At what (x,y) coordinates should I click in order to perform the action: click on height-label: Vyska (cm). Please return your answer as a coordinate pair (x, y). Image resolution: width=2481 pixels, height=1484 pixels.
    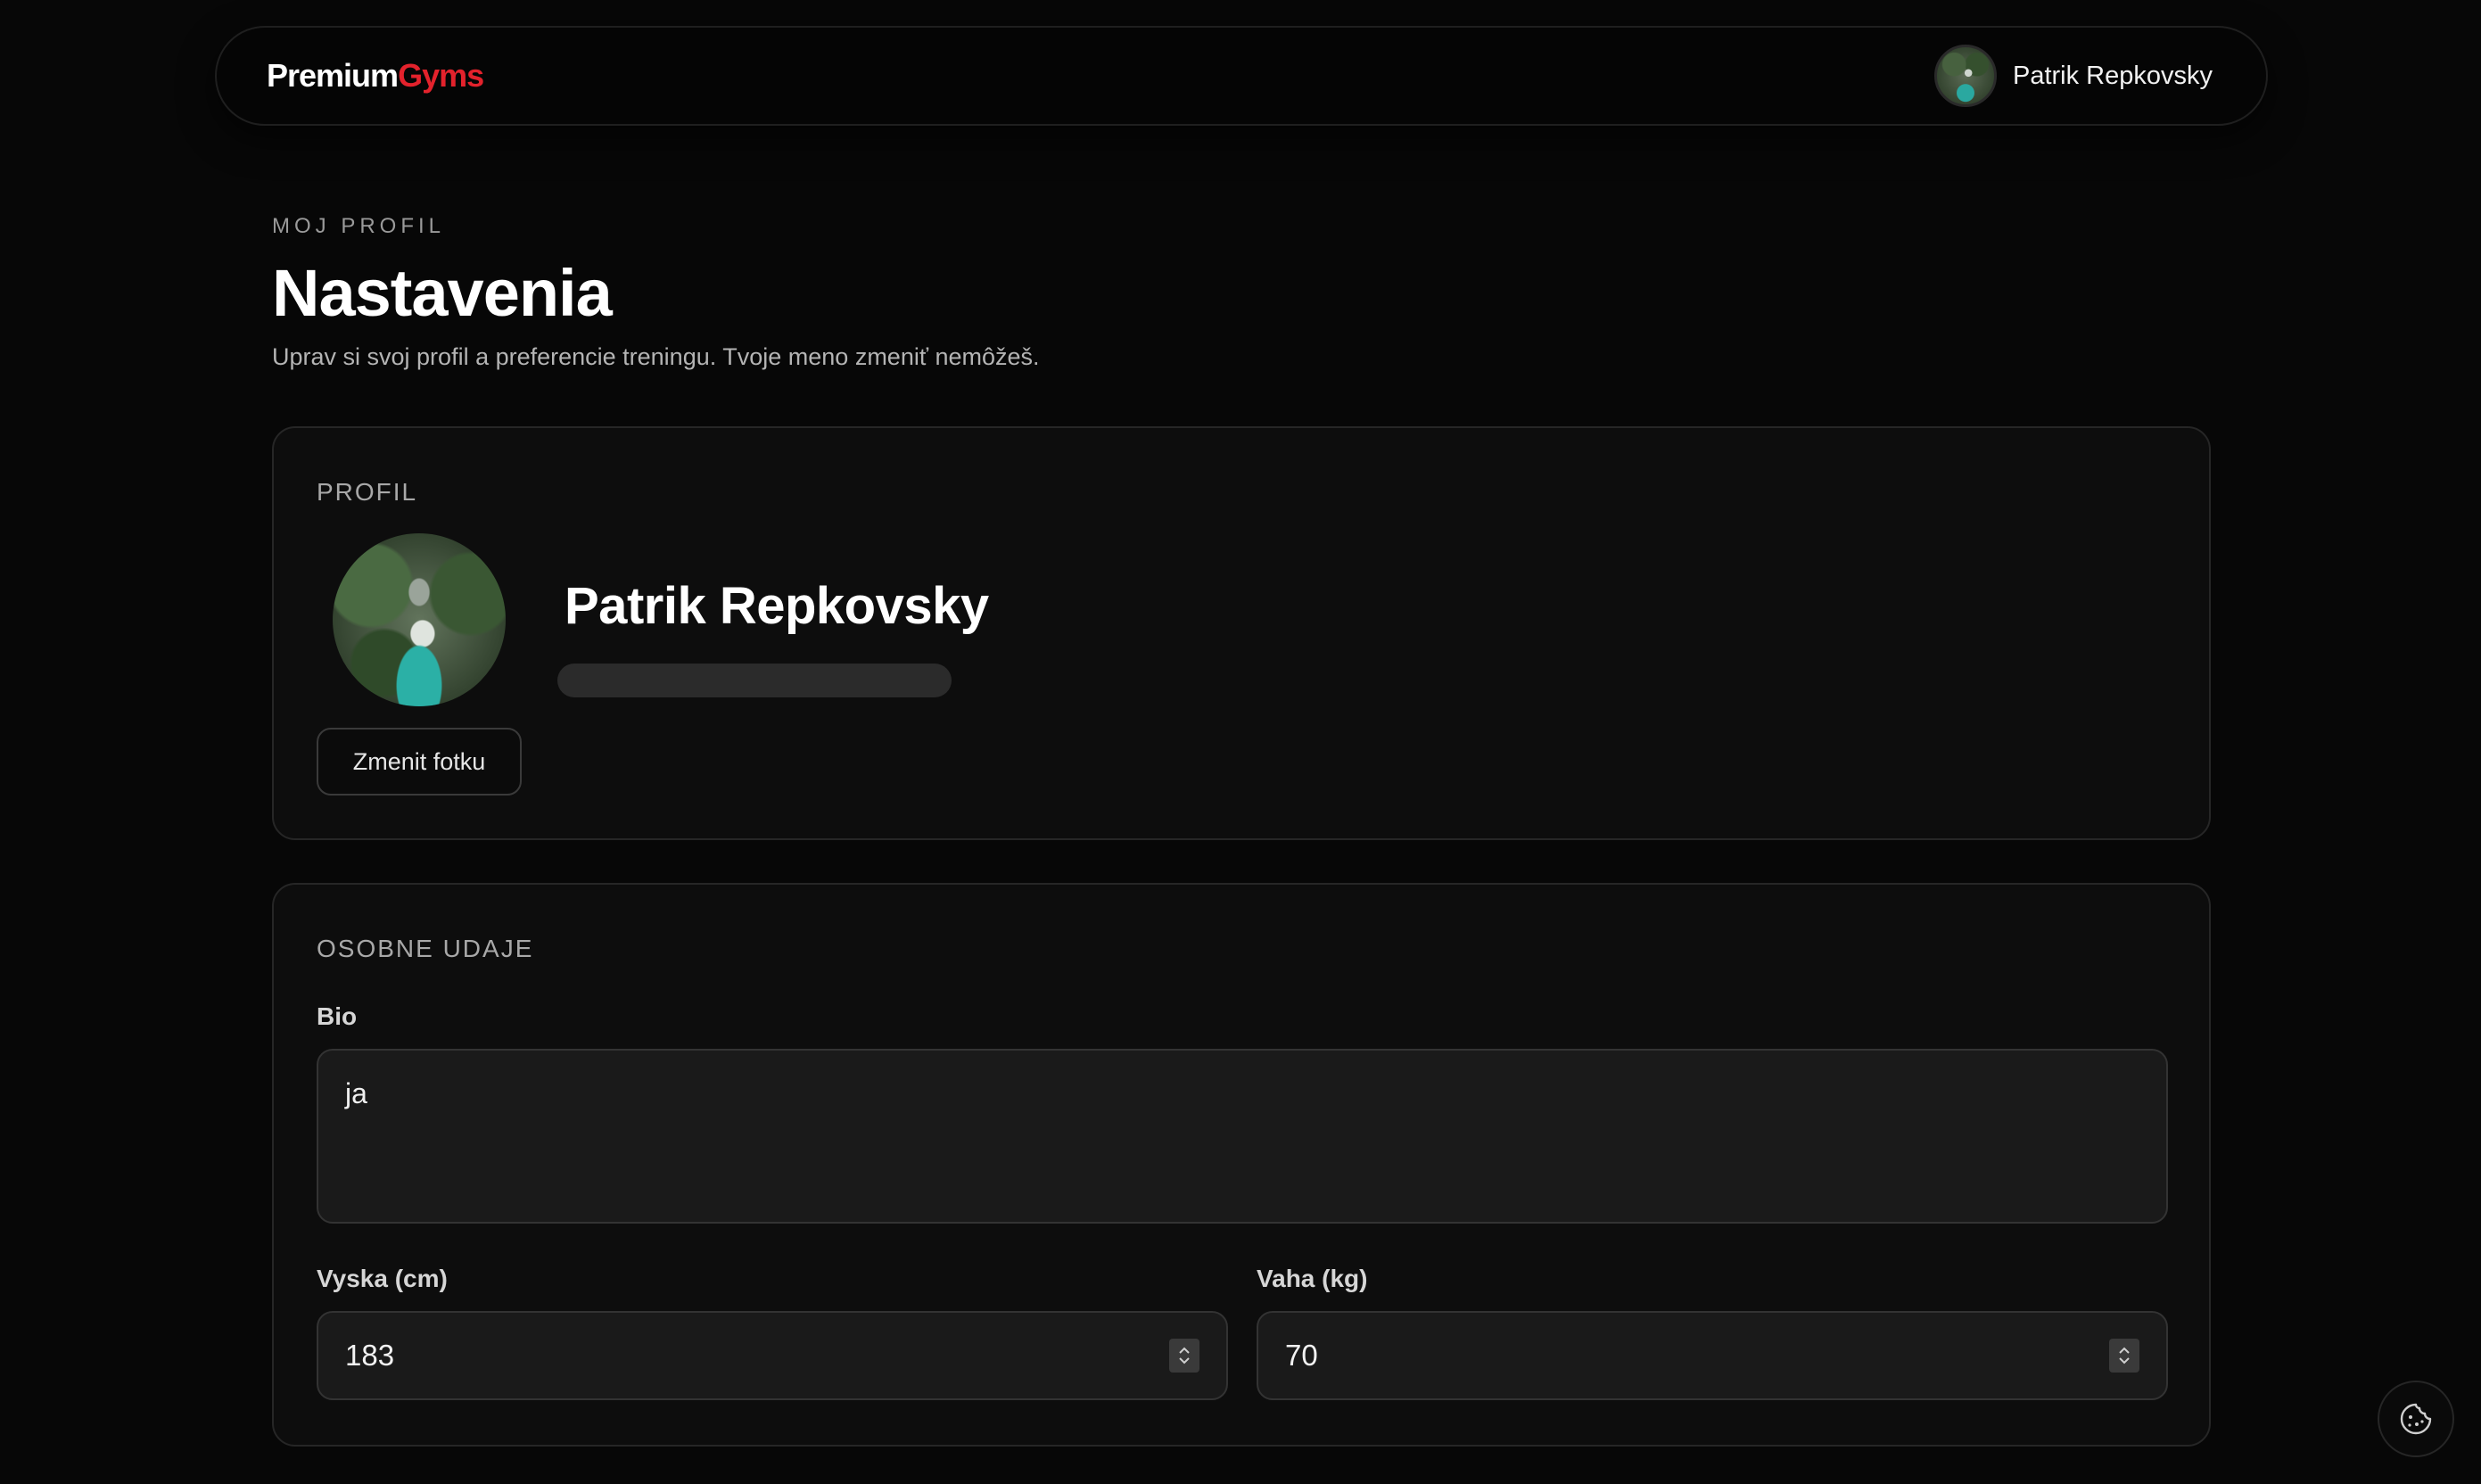
    Looking at the image, I should click on (382, 1279).